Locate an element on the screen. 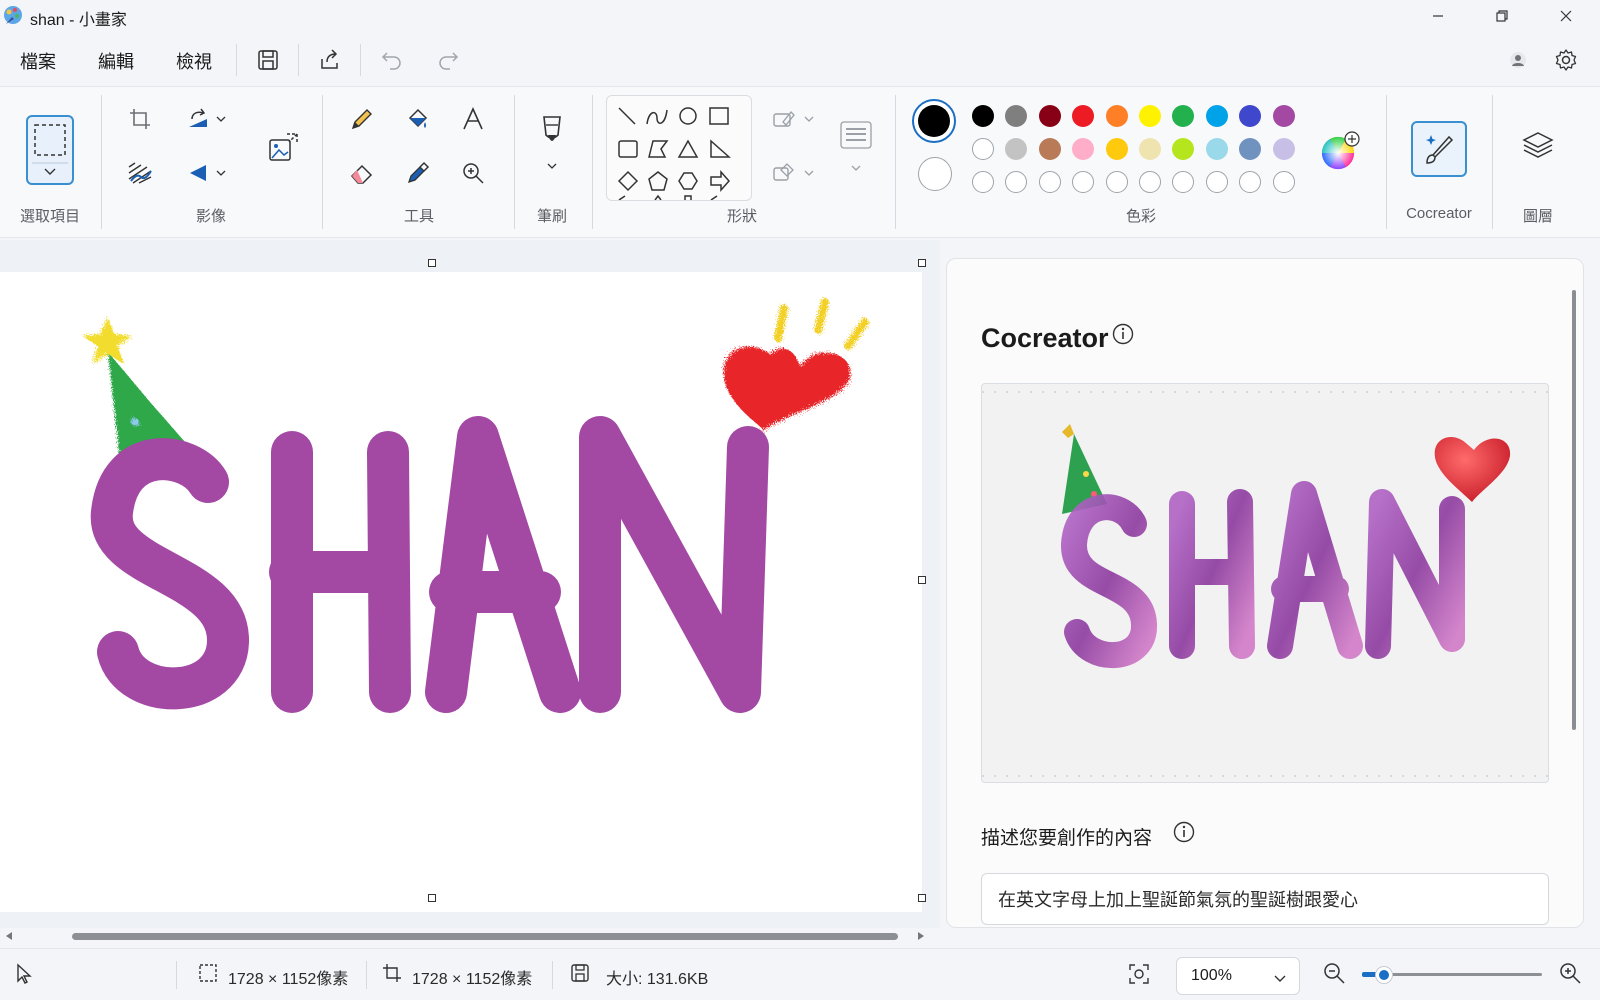 This screenshot has width=1600, height=1000. prompt-input is located at coordinates (1265, 899).